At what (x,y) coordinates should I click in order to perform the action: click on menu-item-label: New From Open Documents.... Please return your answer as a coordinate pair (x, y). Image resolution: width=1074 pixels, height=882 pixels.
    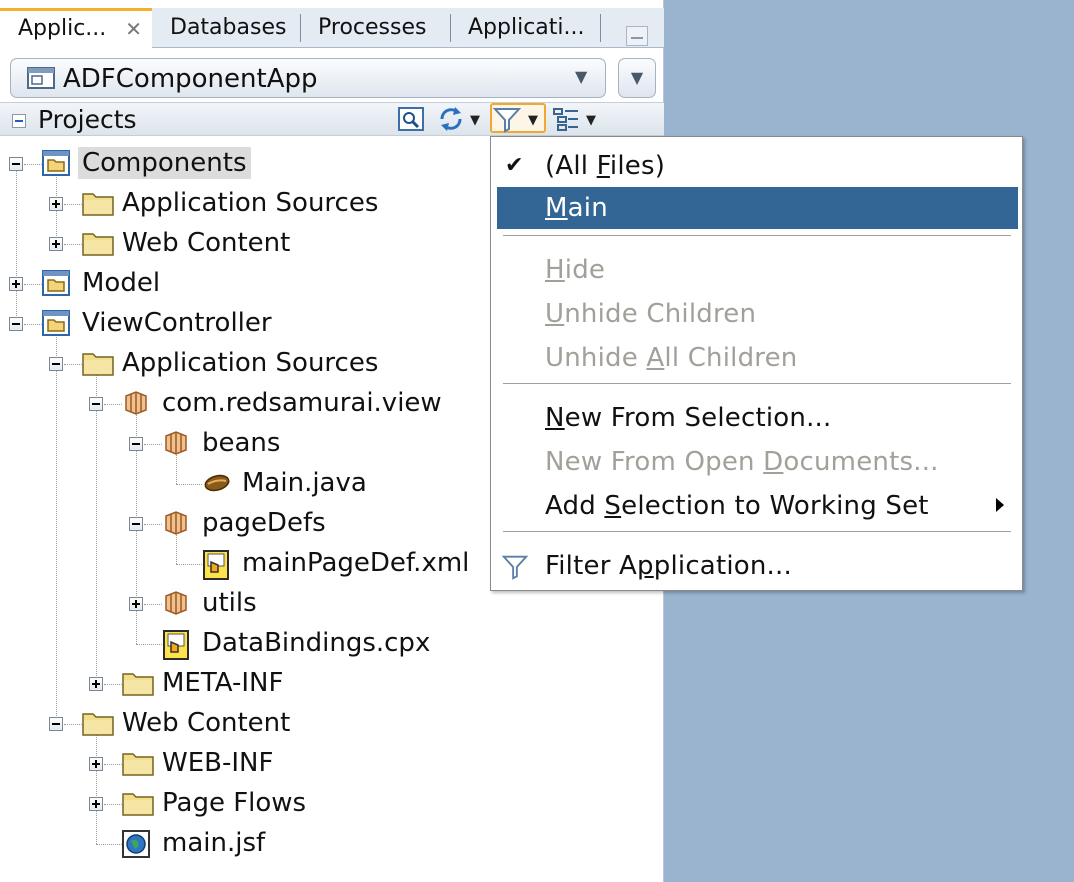
    Looking at the image, I should click on (742, 462).